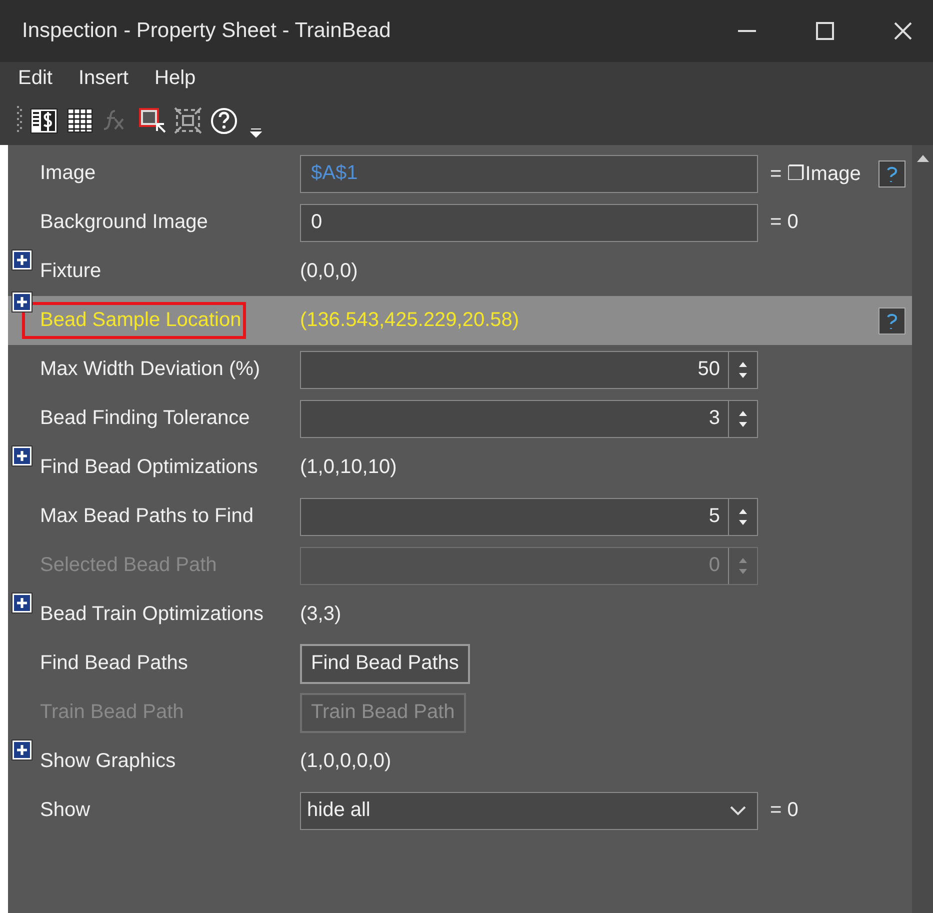 This screenshot has height=913, width=933. What do you see at coordinates (346, 761) in the screenshot?
I see `property-value: (1,0,0,0,0)` at bounding box center [346, 761].